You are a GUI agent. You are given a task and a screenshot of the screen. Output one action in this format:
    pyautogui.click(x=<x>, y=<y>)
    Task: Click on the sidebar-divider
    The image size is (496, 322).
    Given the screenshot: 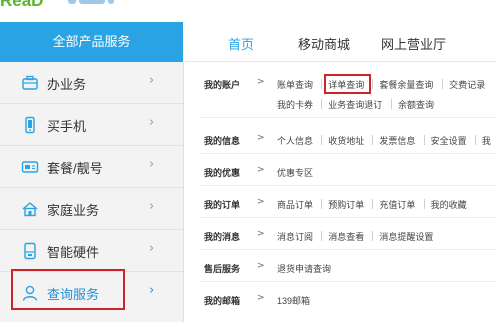 What is the action you would take?
    pyautogui.click(x=183, y=192)
    